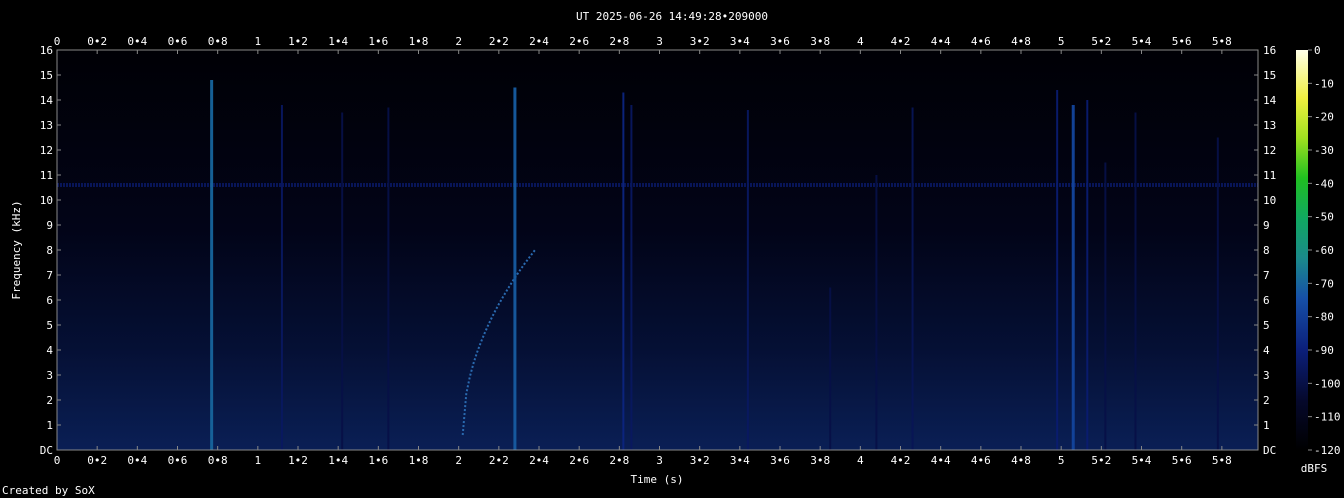 The height and width of the screenshot is (498, 1344). What do you see at coordinates (1266, 250) in the screenshot?
I see `y-tick-label-right-8: 8` at bounding box center [1266, 250].